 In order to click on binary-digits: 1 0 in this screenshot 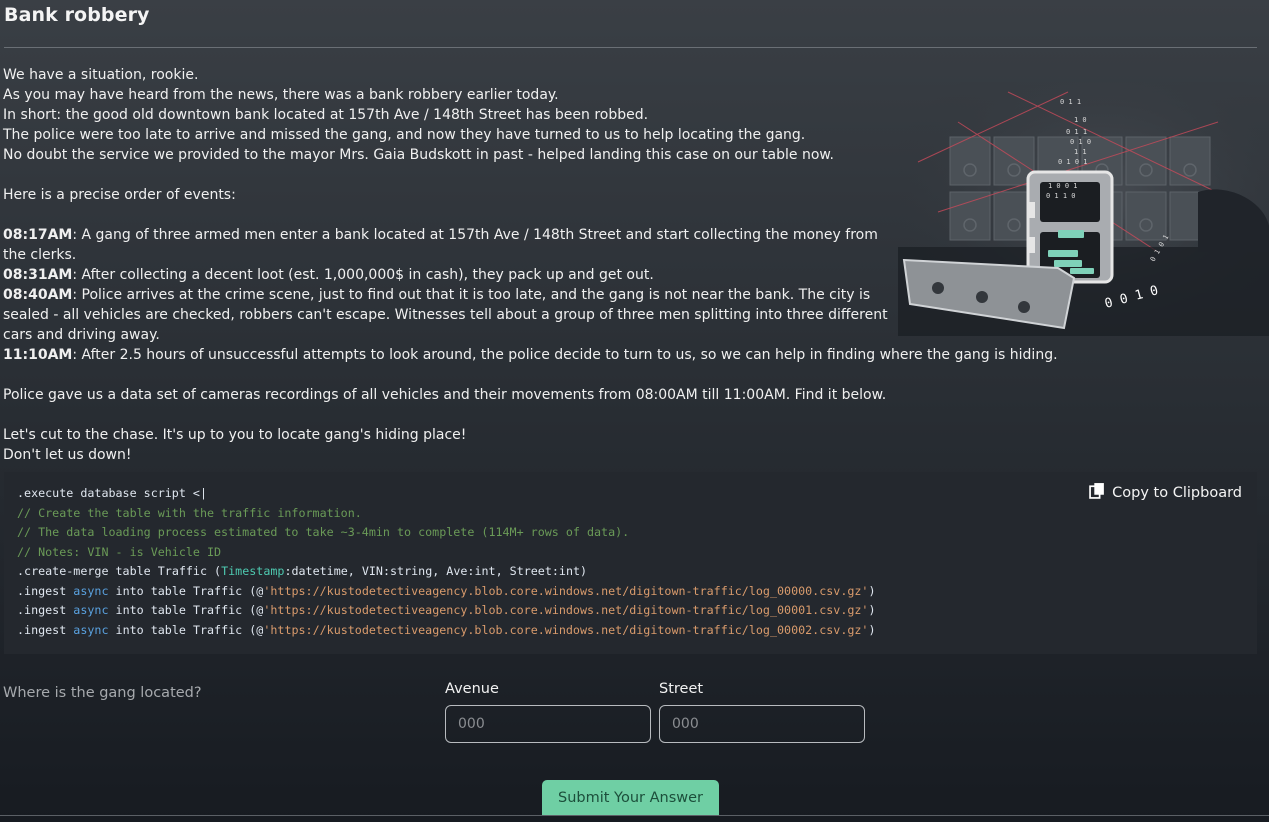, I will do `click(1080, 120)`.